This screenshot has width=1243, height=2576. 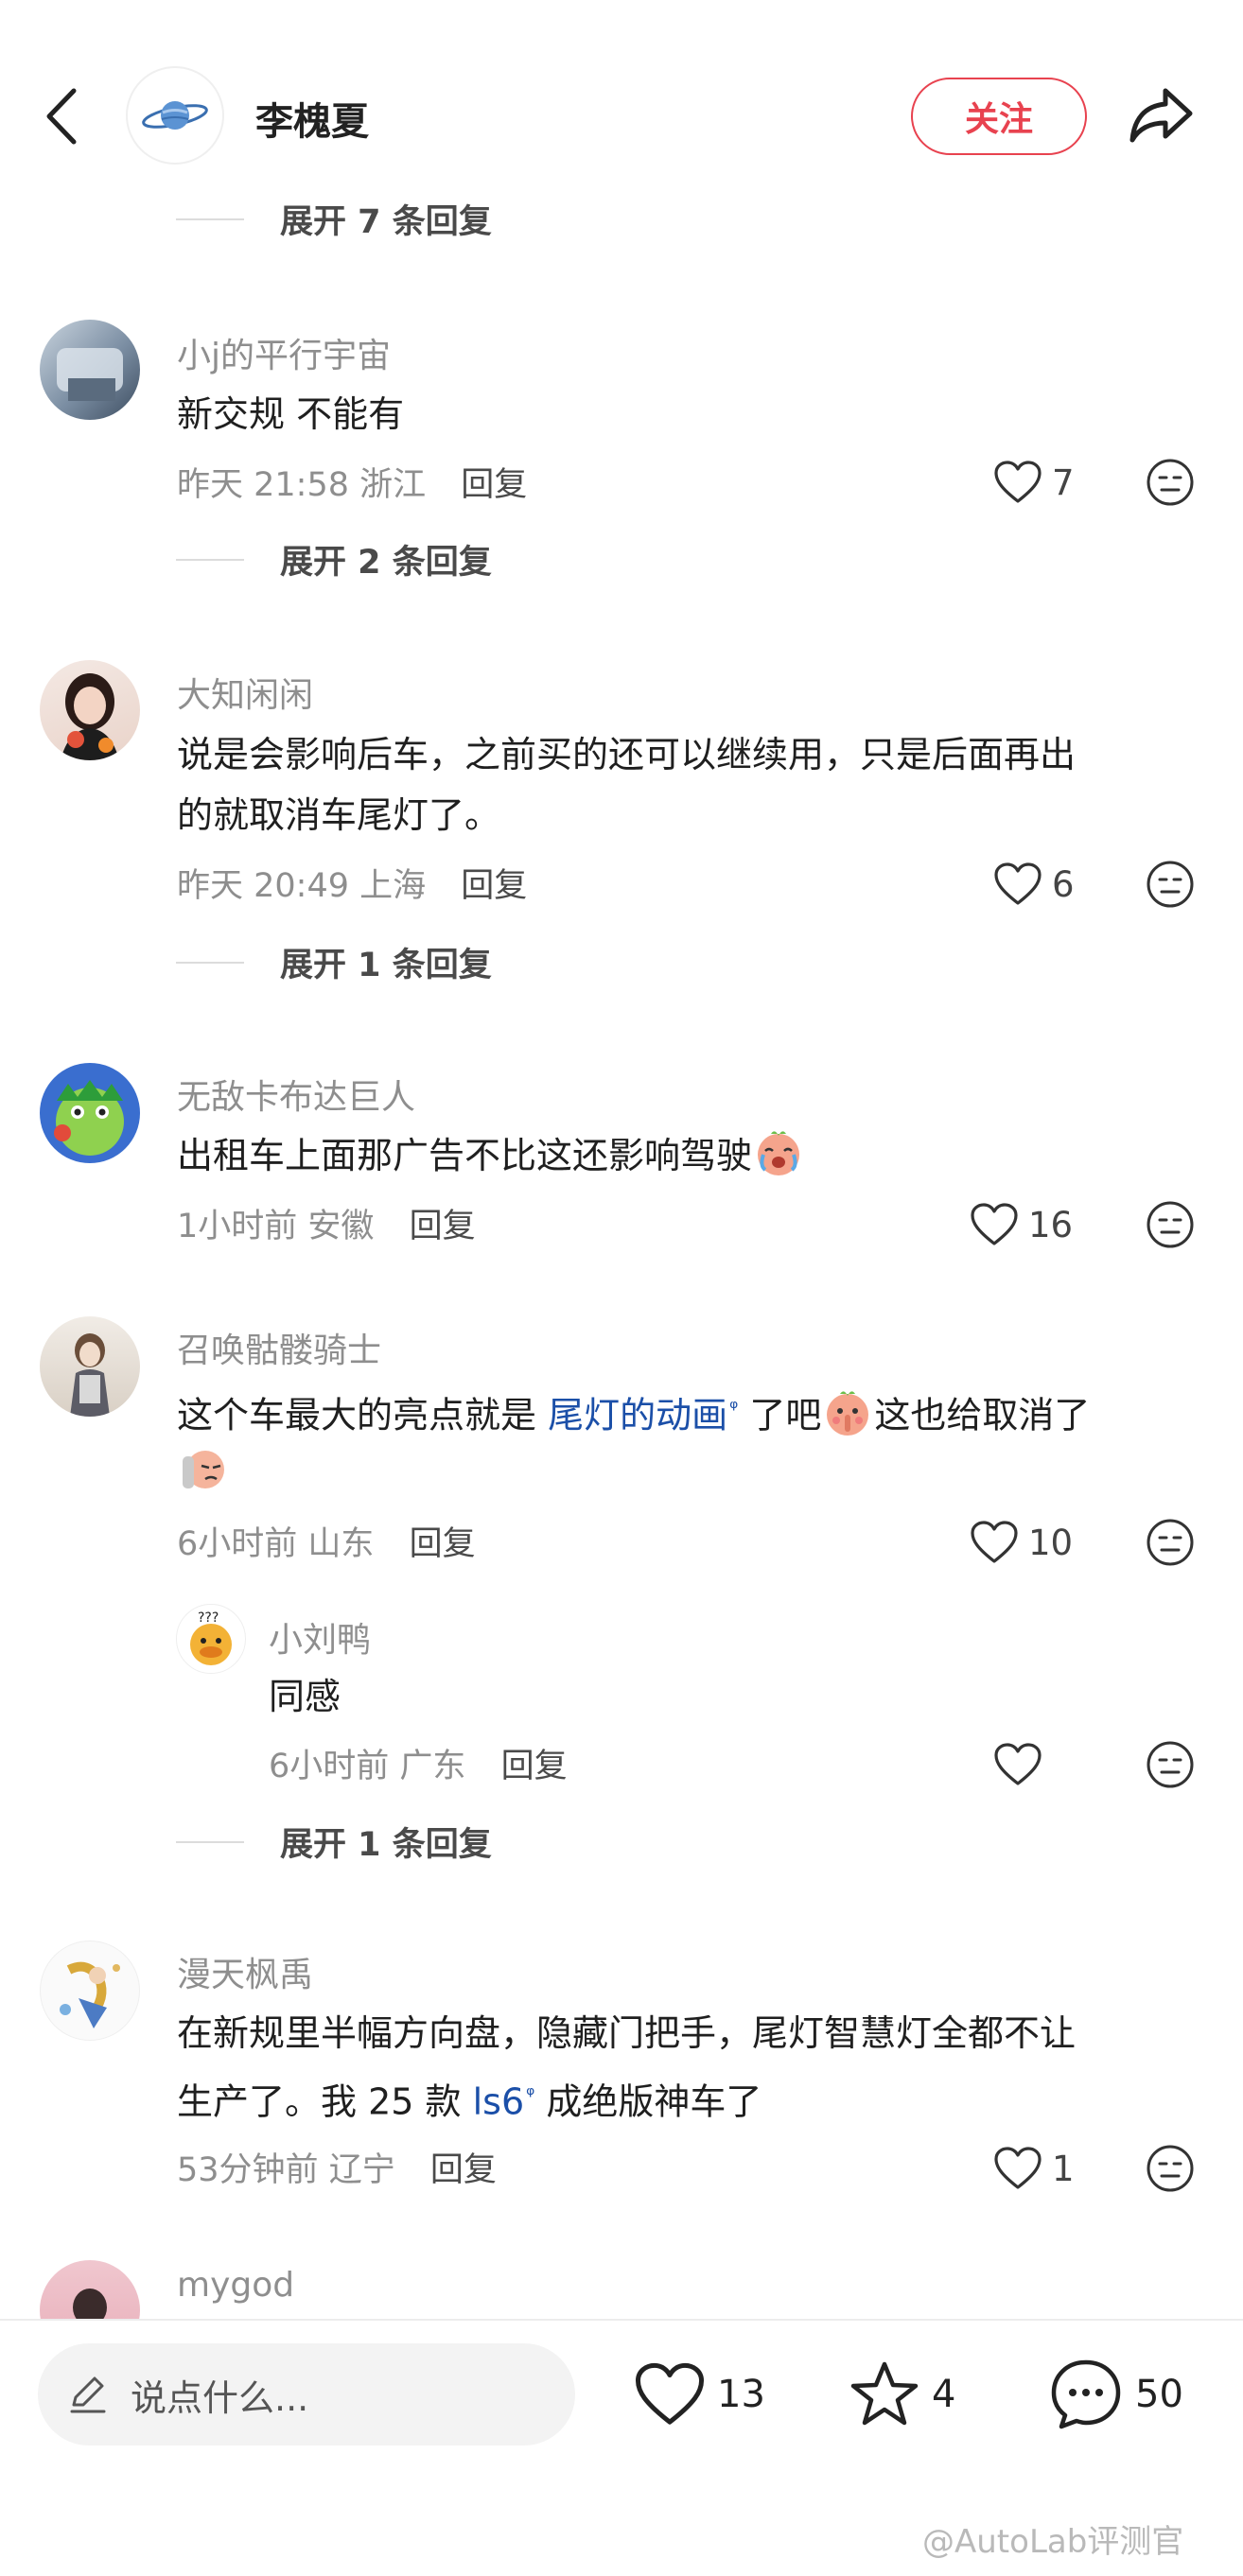 I want to click on comment-content-line-1: 在新规里半幅方向盘，隐藏门把手，尾灯智慧灯全都不让, so click(x=627, y=2033).